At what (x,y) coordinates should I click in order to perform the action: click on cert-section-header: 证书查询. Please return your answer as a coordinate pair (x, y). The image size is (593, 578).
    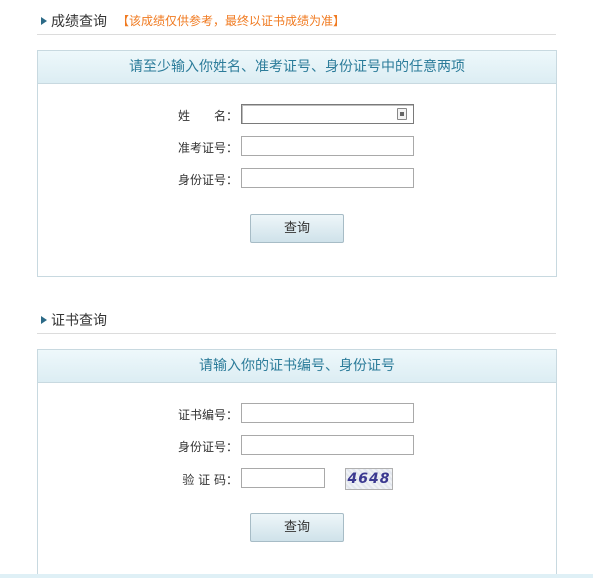
    Looking at the image, I should click on (296, 321).